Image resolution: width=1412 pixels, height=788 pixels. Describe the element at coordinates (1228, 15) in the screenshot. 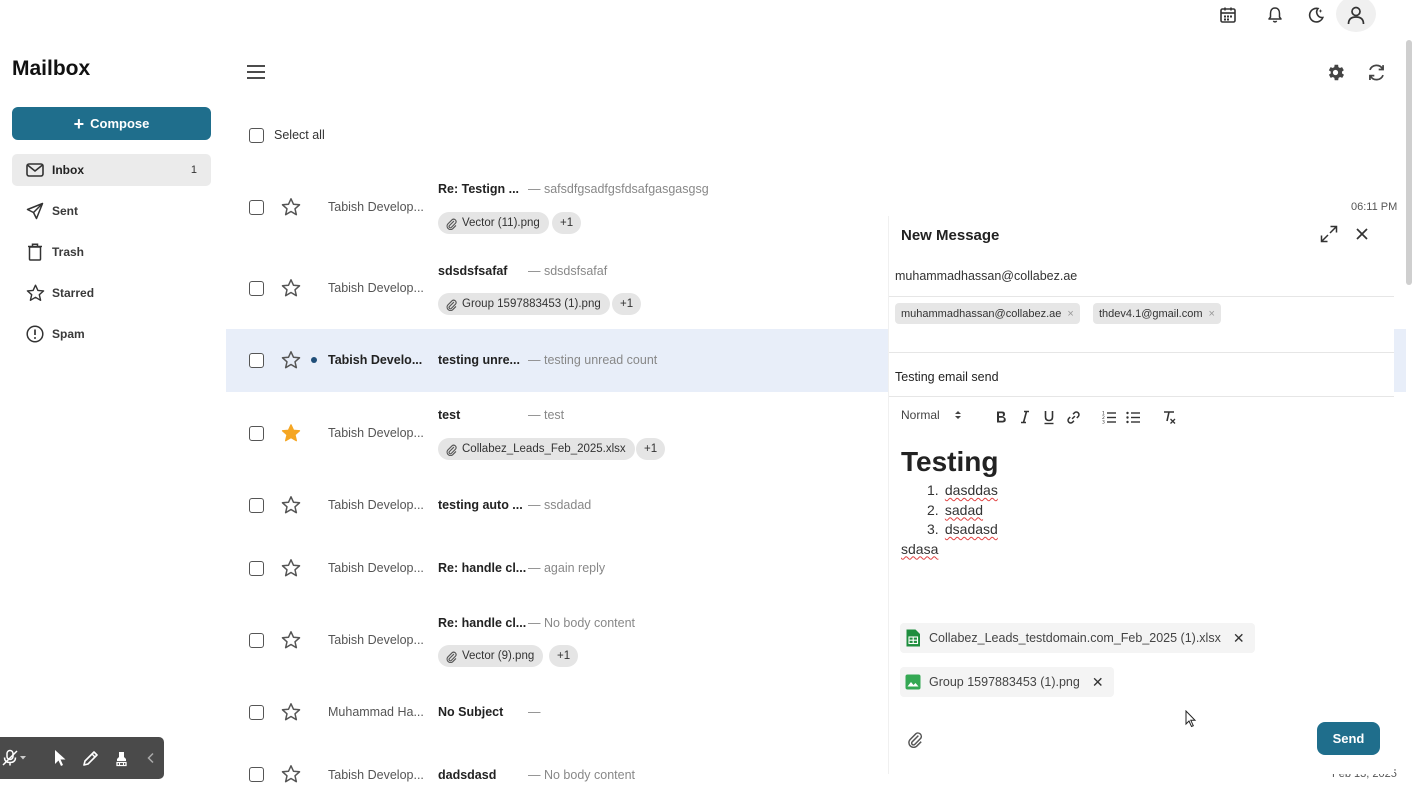

I see `calendar-icon` at that location.